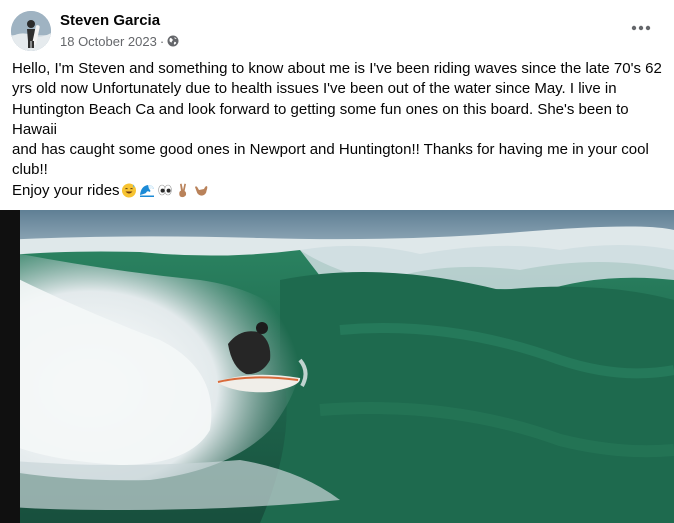 This screenshot has width=674, height=523. I want to click on post-meta: 18 October 2023 ·, so click(119, 41).